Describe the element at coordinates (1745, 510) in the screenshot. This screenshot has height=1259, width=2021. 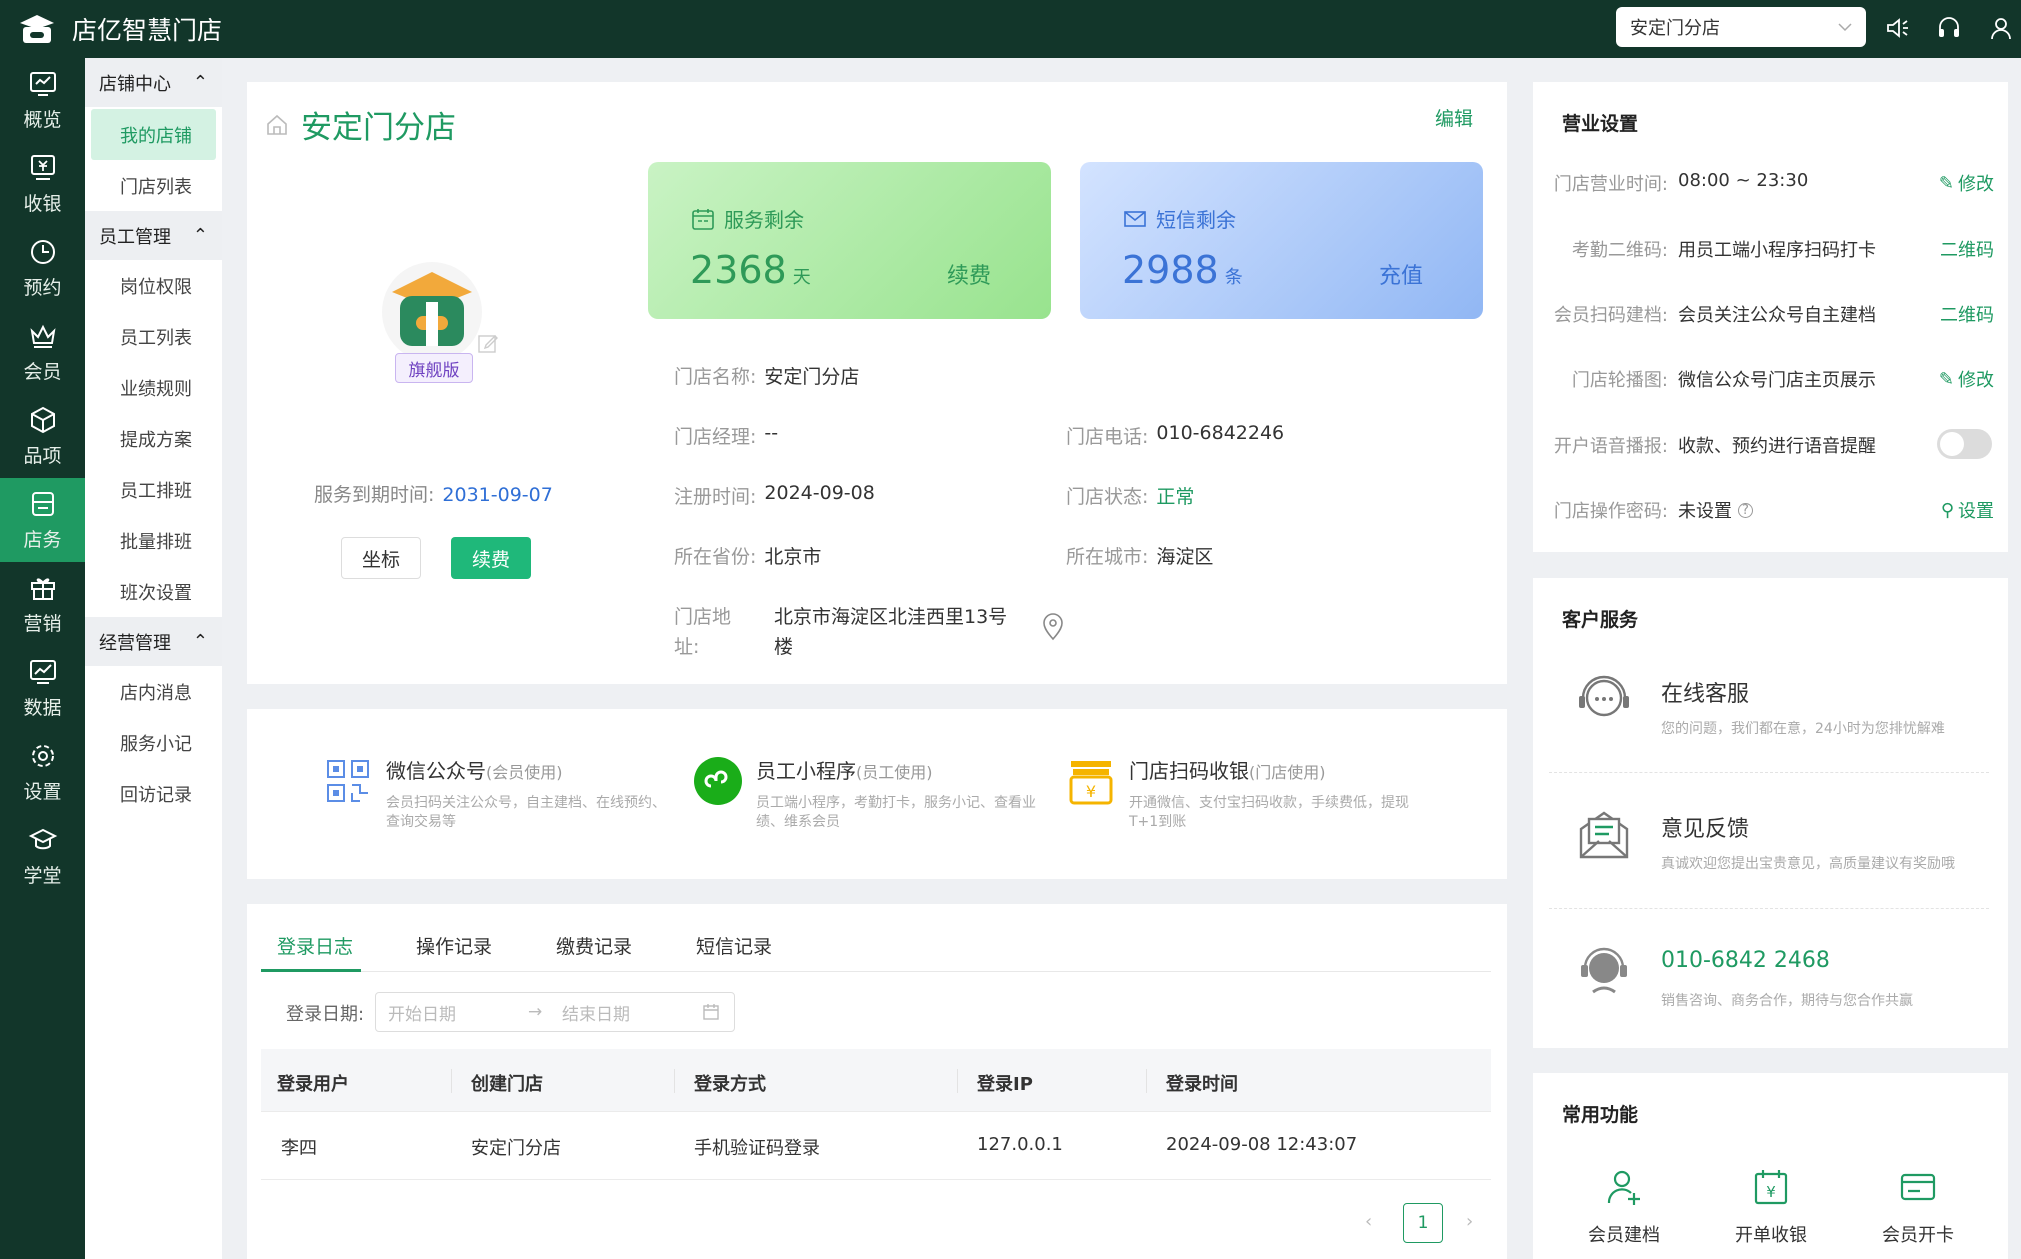
I see `help-icon: ?` at that location.